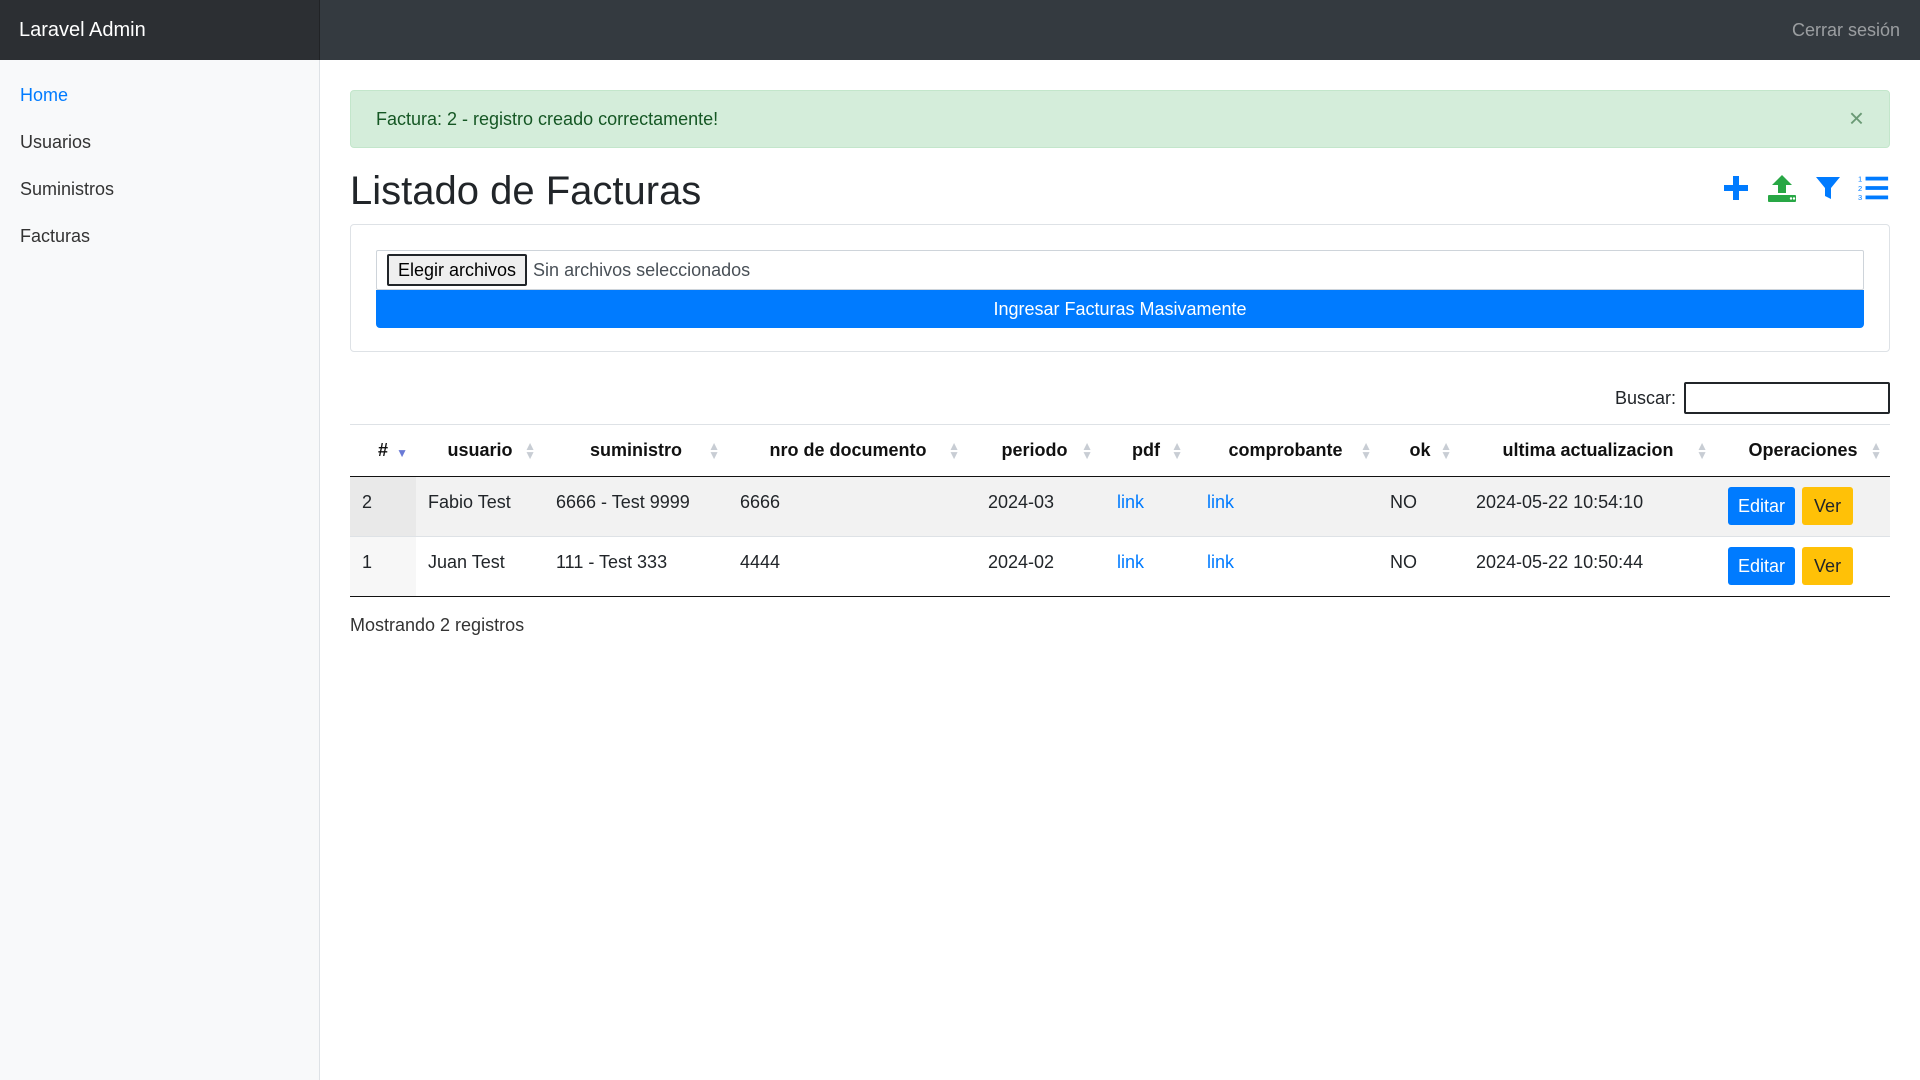 The width and height of the screenshot is (1920, 1080). What do you see at coordinates (437, 625) in the screenshot?
I see `table-info: Mostrando 2 registros` at bounding box center [437, 625].